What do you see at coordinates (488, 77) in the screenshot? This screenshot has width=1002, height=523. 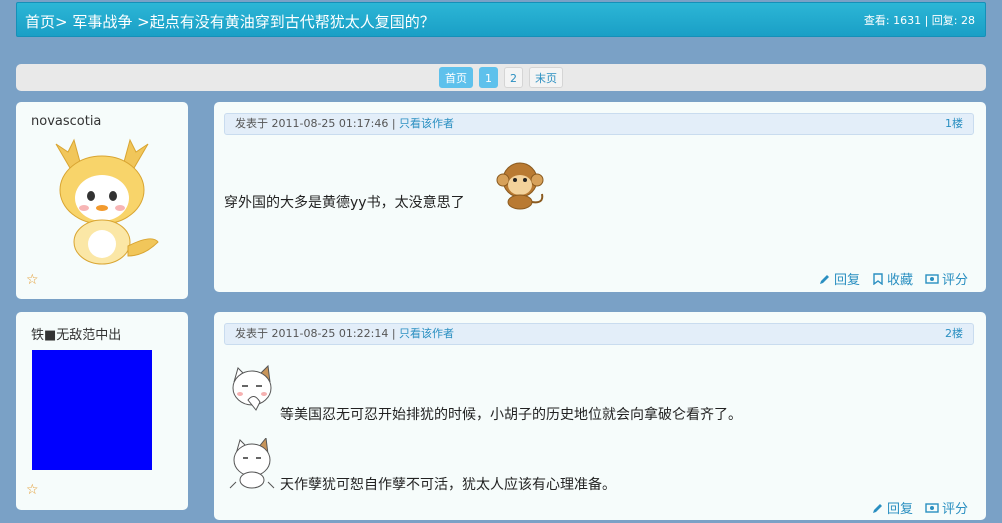 I see `page-1-button: 1` at bounding box center [488, 77].